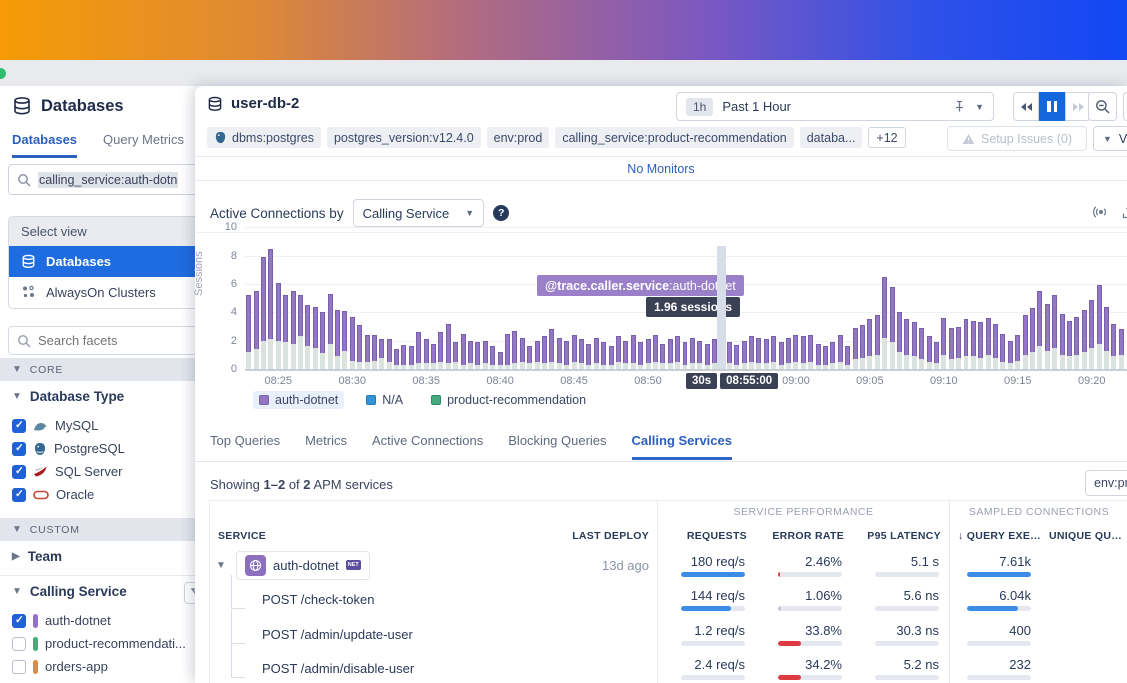 The image size is (1127, 683). Describe the element at coordinates (294, 592) in the screenshot. I see `endpoint-name: POST /check-token` at that location.